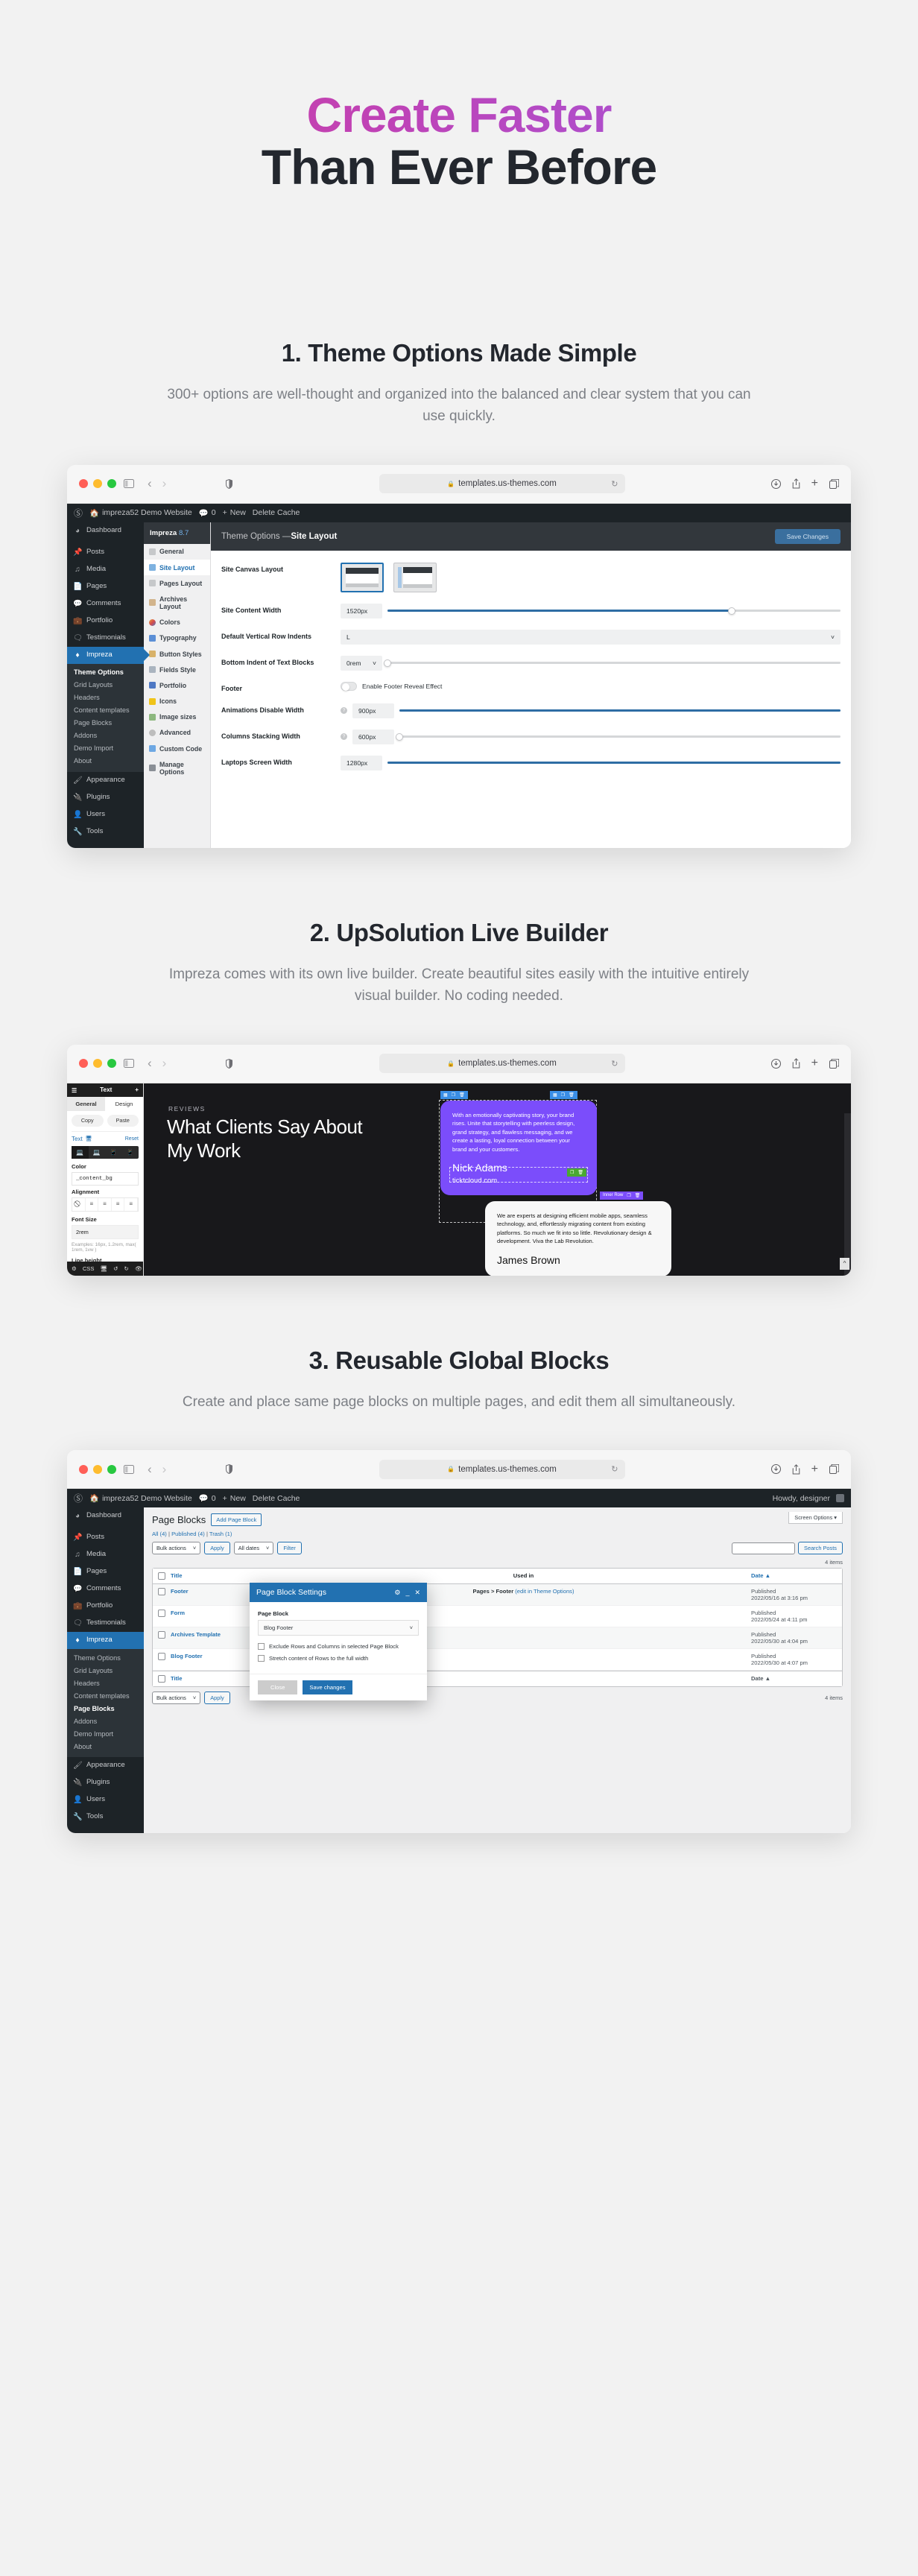  Describe the element at coordinates (544, 1591) in the screenshot. I see `used-in-edit-link: (edit in Theme Options)` at that location.